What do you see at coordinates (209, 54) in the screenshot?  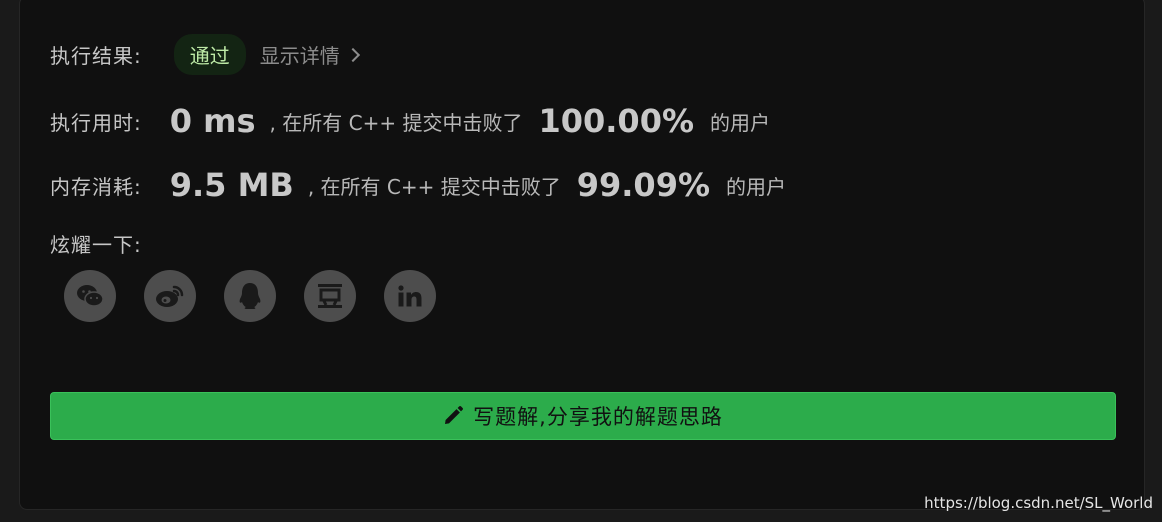 I see `status-badge: 通过` at bounding box center [209, 54].